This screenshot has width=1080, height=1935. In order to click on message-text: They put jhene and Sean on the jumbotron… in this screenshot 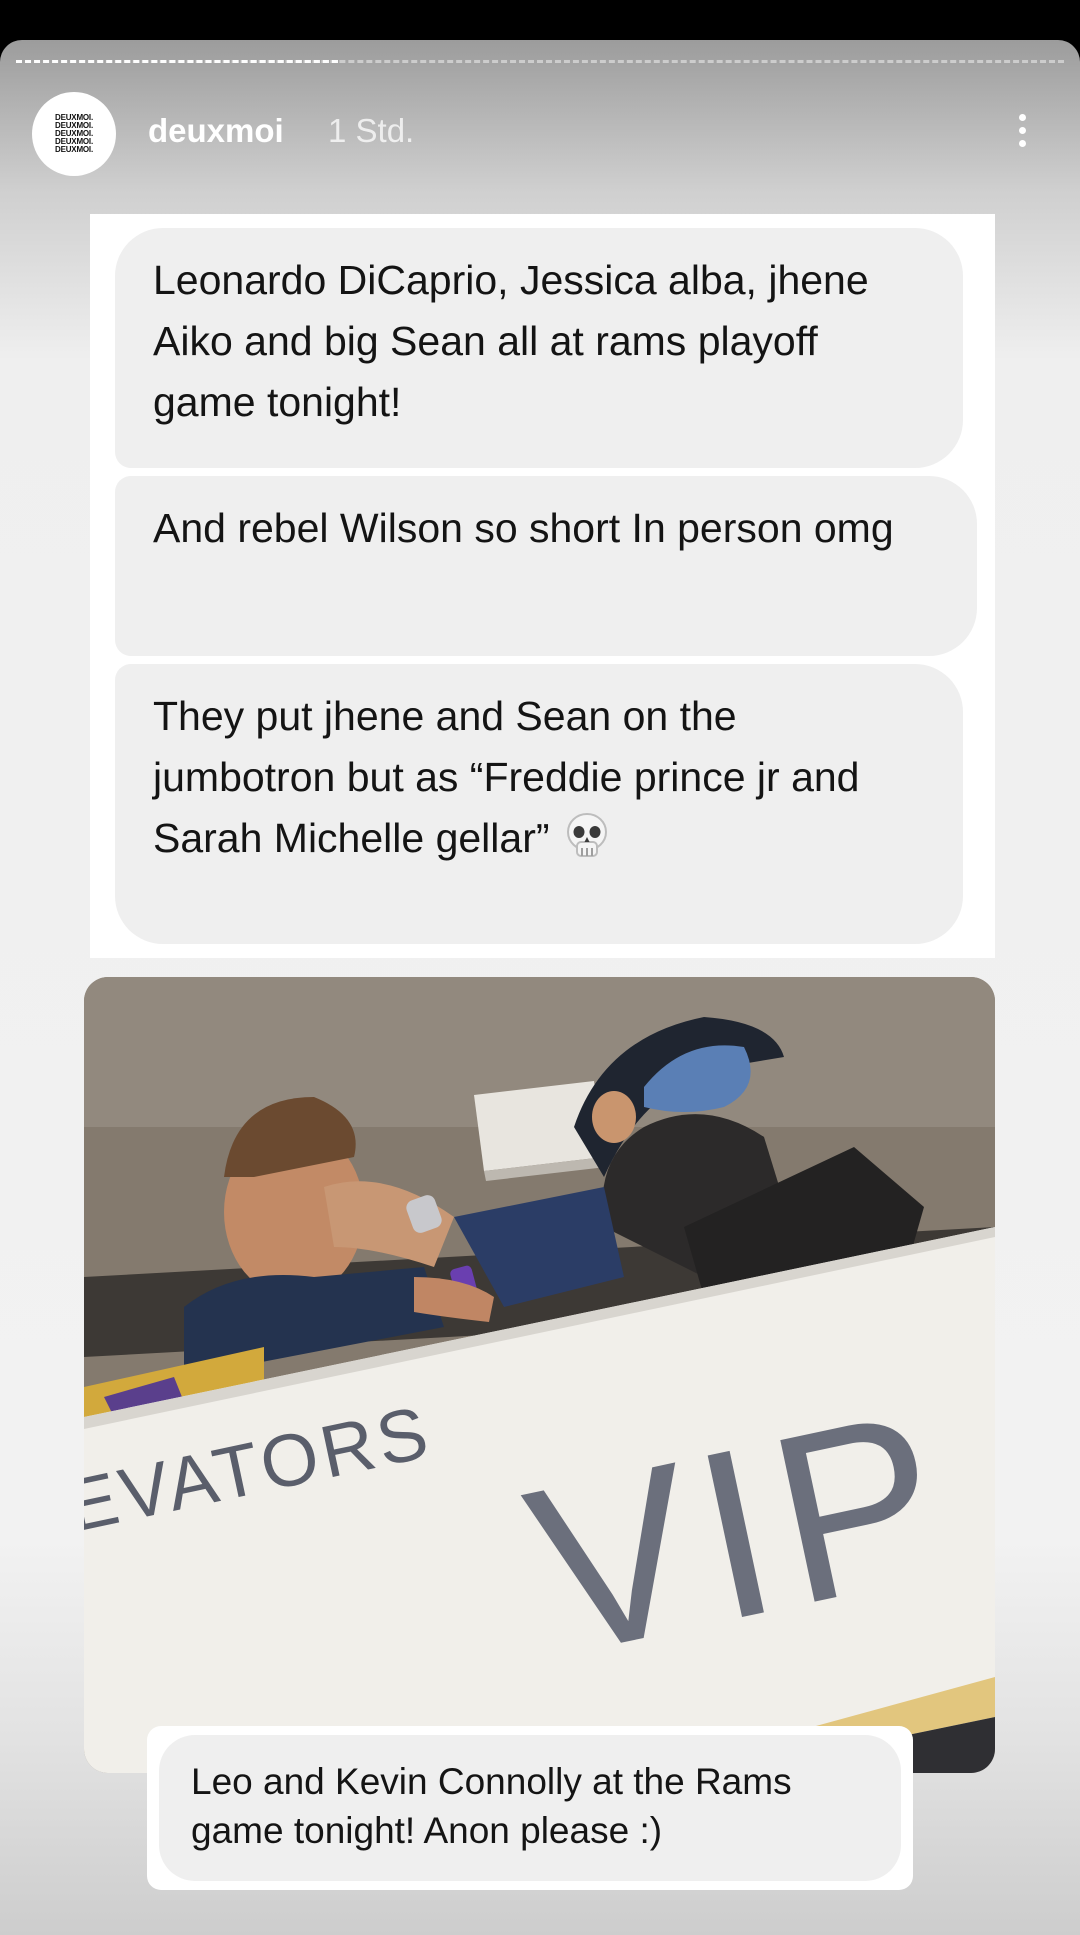, I will do `click(506, 777)`.